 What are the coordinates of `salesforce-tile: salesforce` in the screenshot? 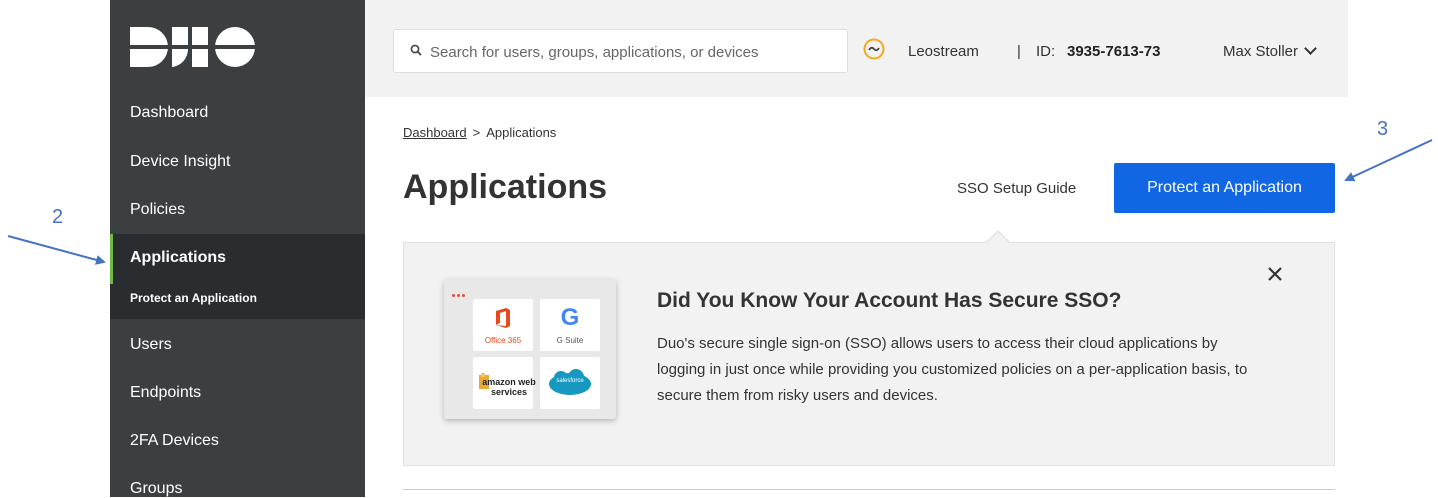 It's located at (570, 383).